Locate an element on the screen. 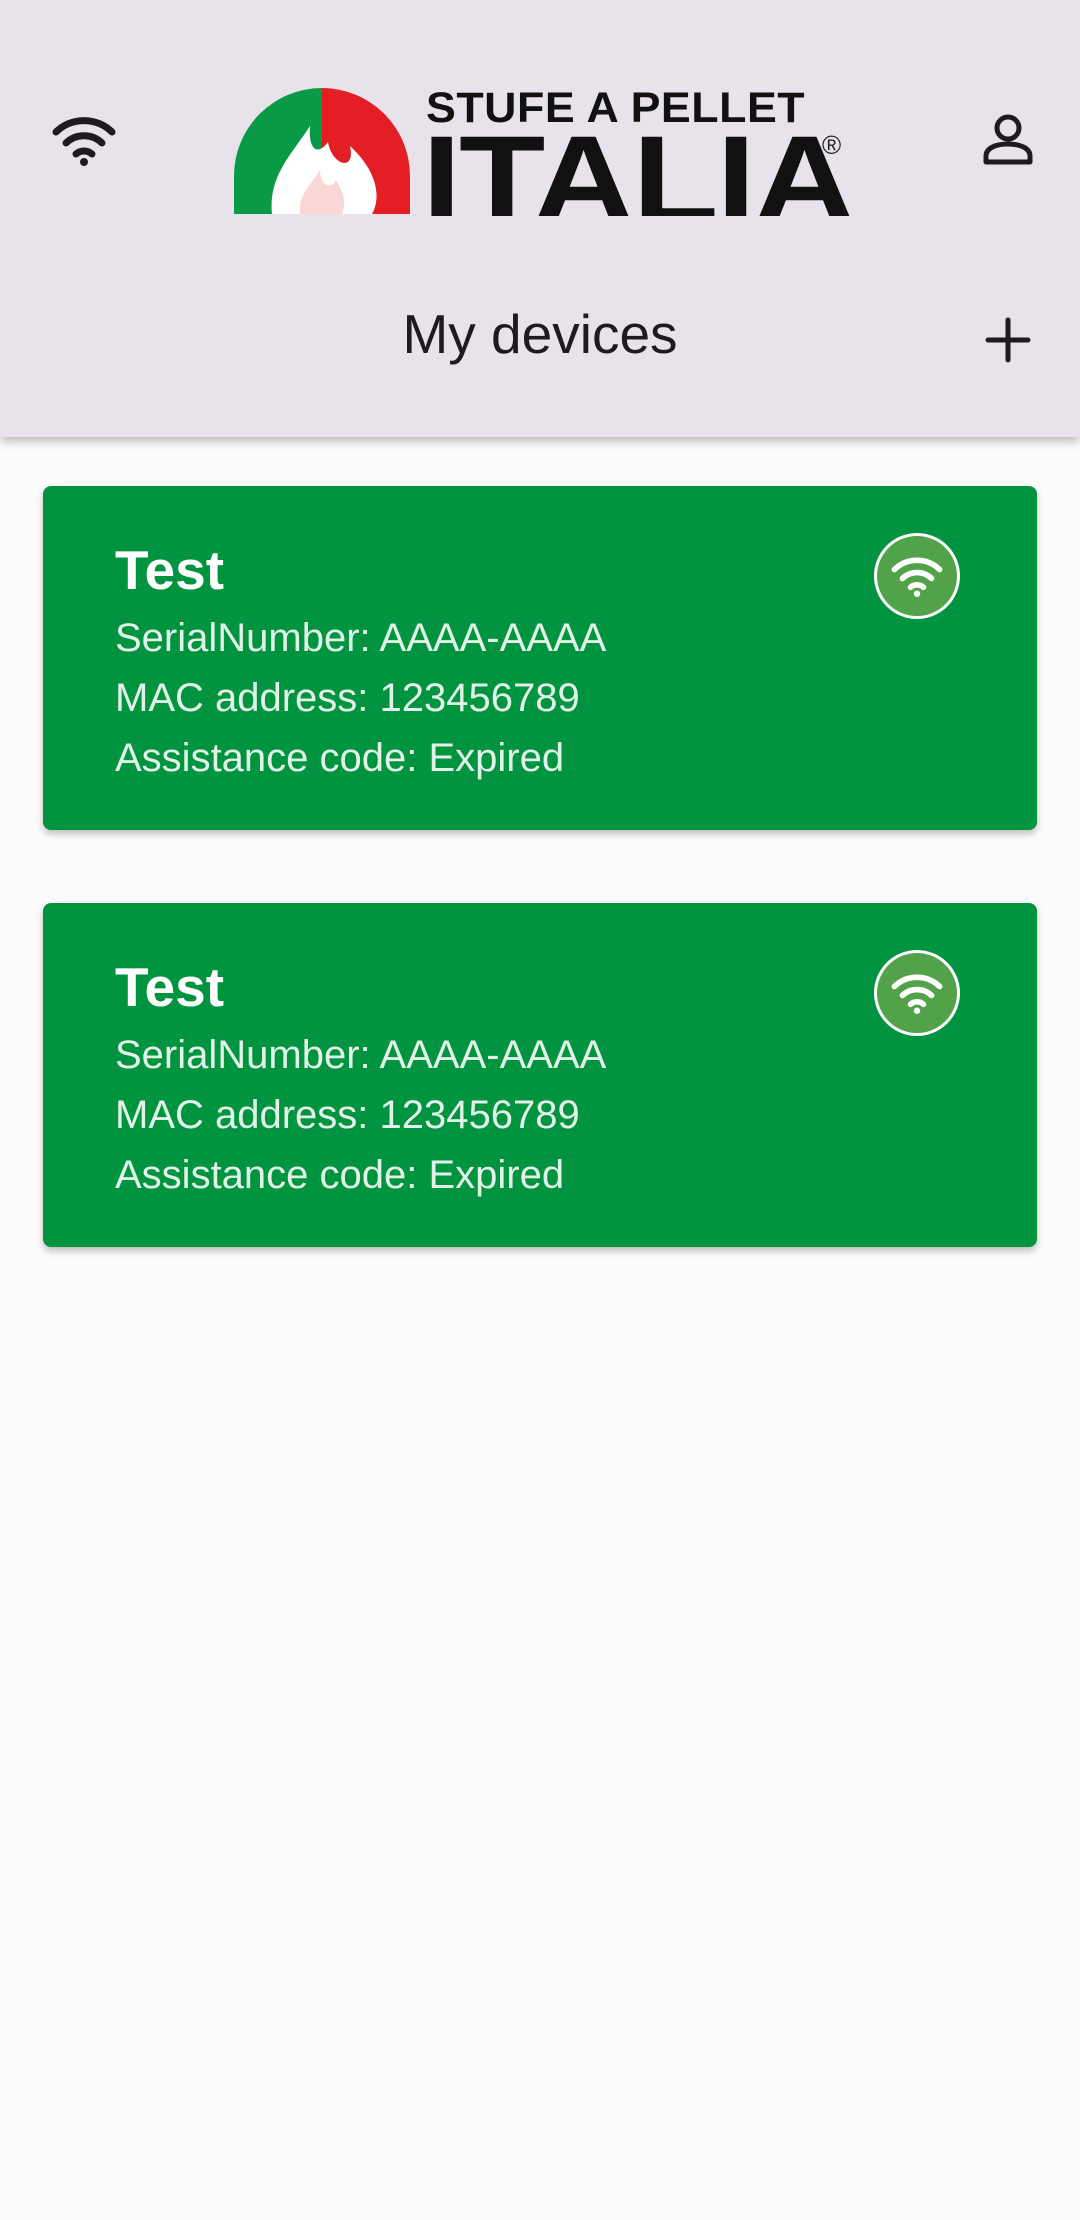 This screenshot has width=1080, height=2220. wifi-button is located at coordinates (84, 140).